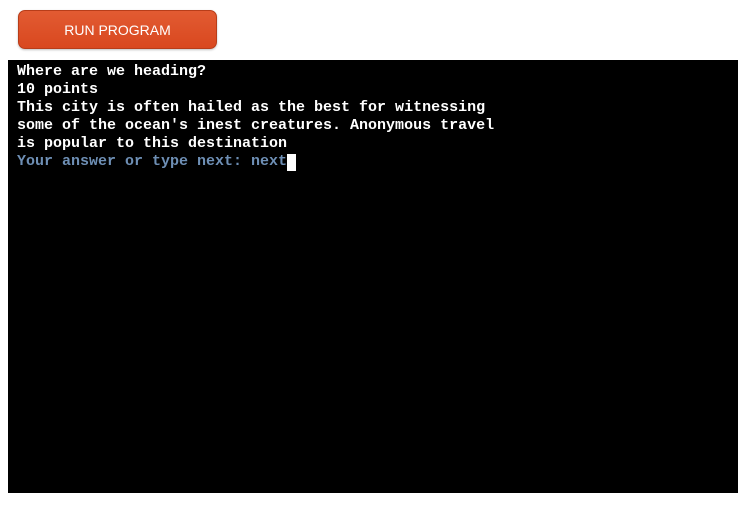  What do you see at coordinates (112, 71) in the screenshot?
I see `terminal-line: Where are we heading?` at bounding box center [112, 71].